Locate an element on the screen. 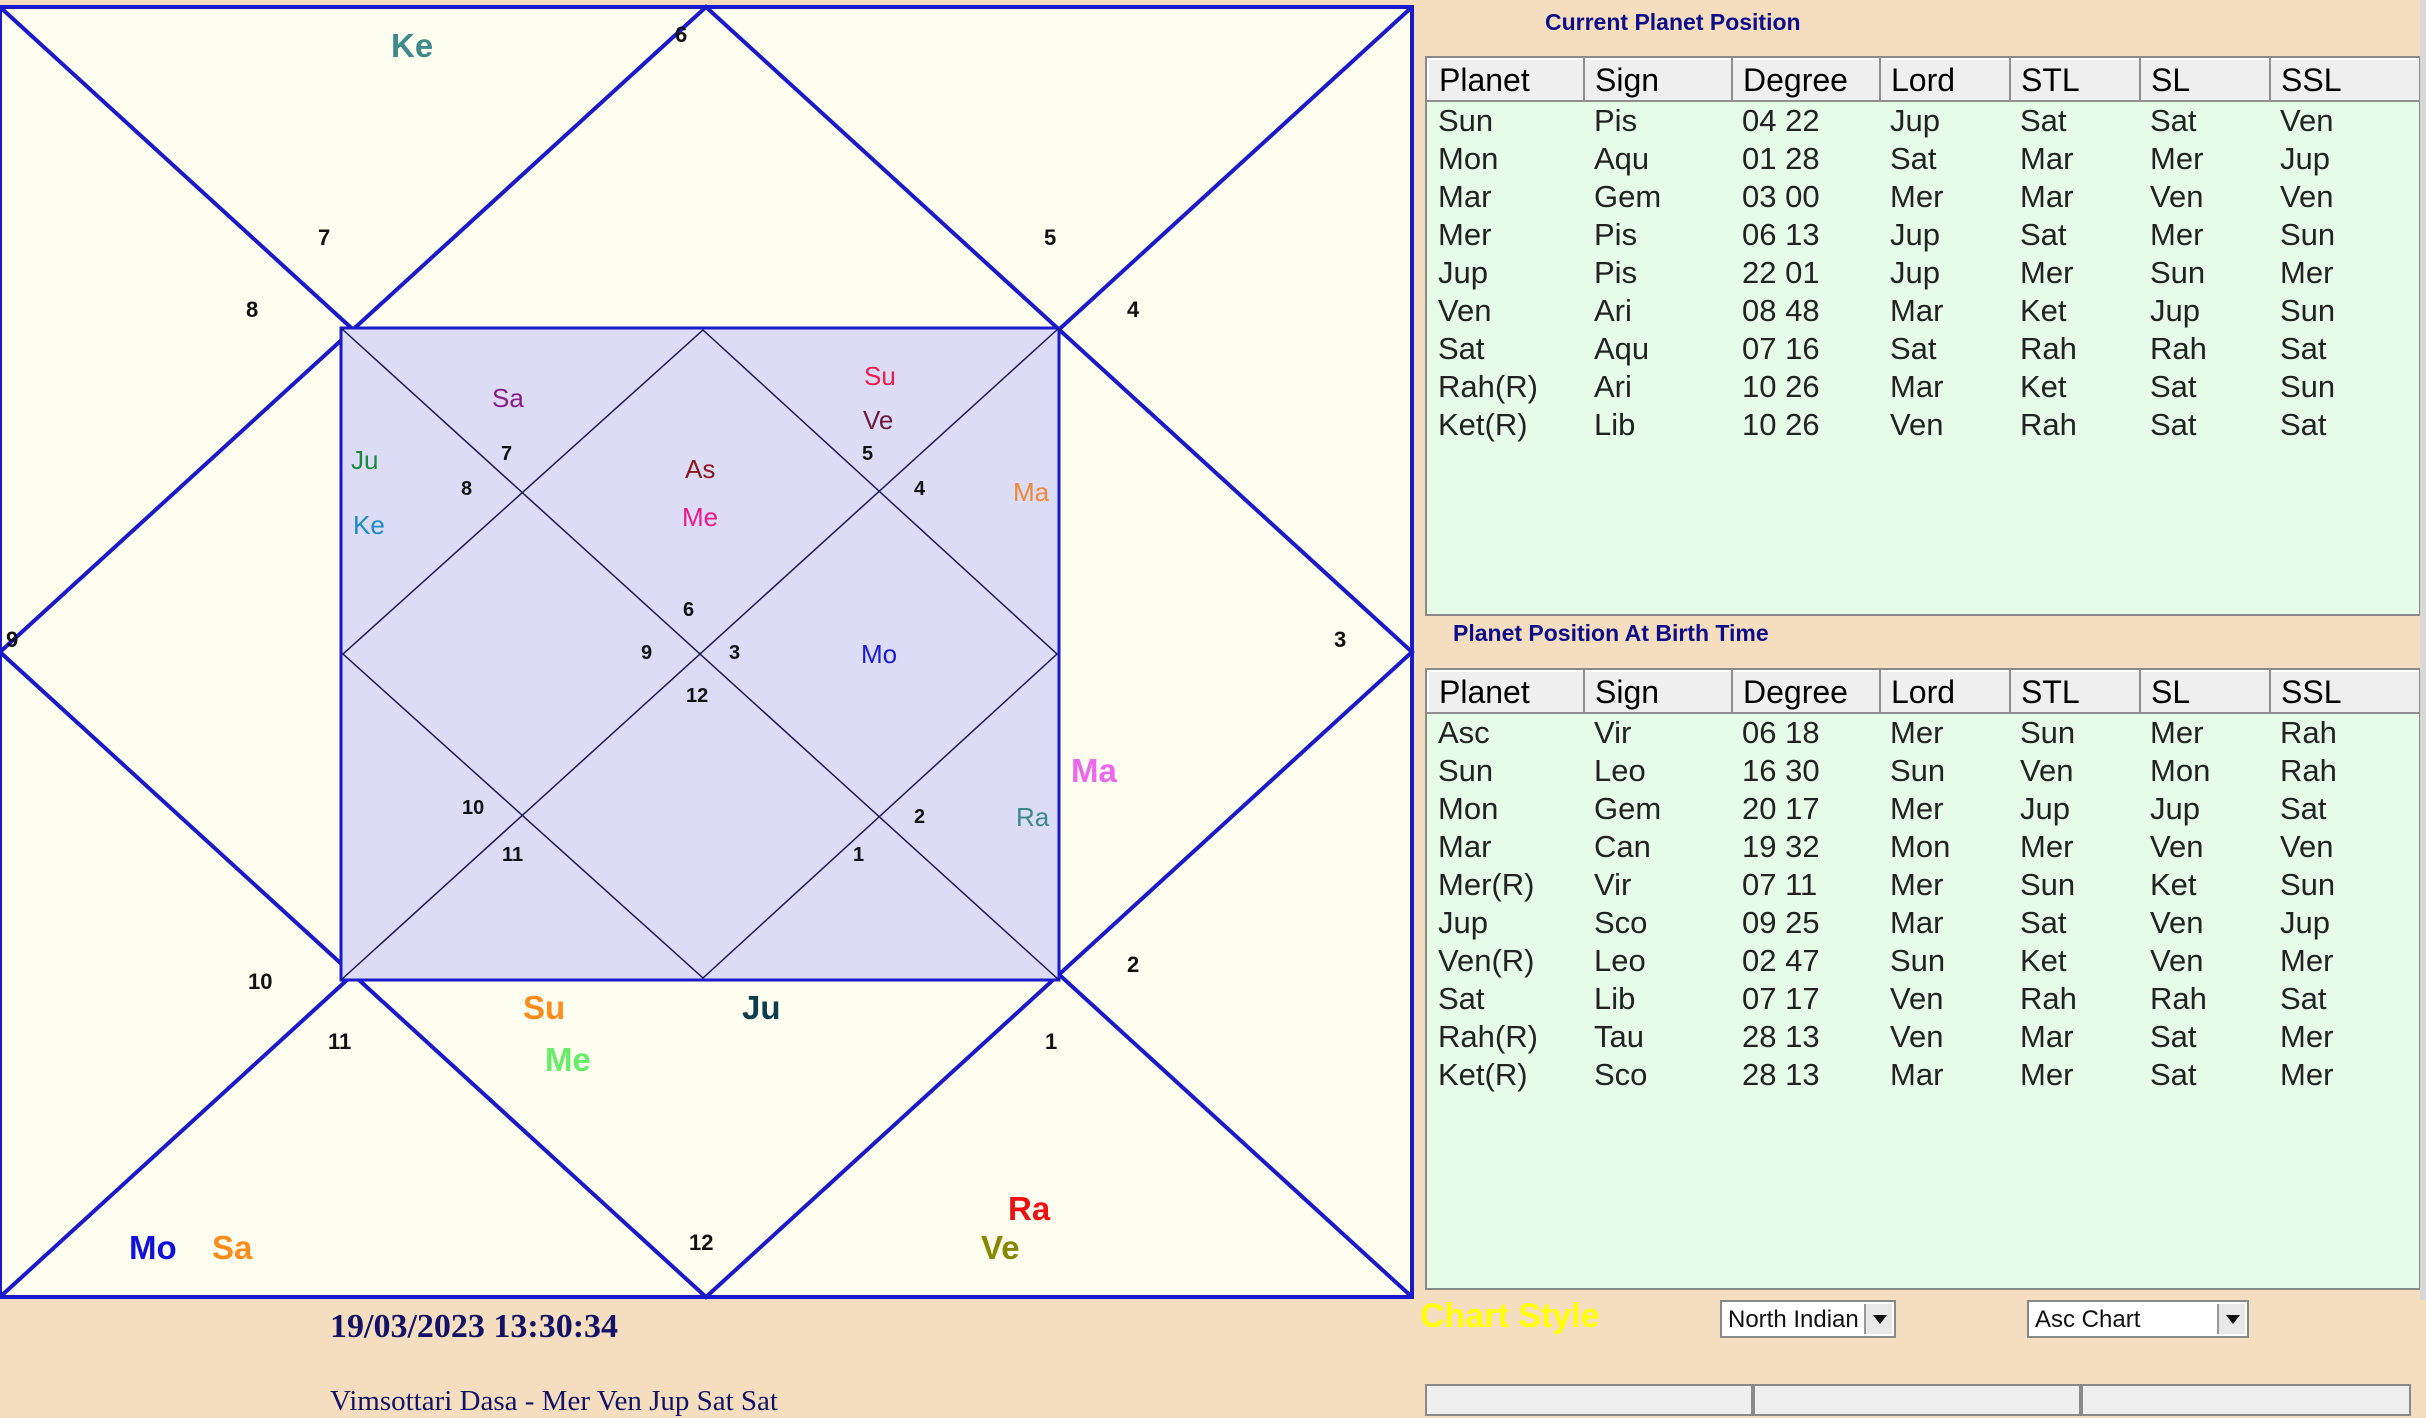 The width and height of the screenshot is (2426, 1418). chart-type-value: Asc Chart is located at coordinates (2088, 1319).